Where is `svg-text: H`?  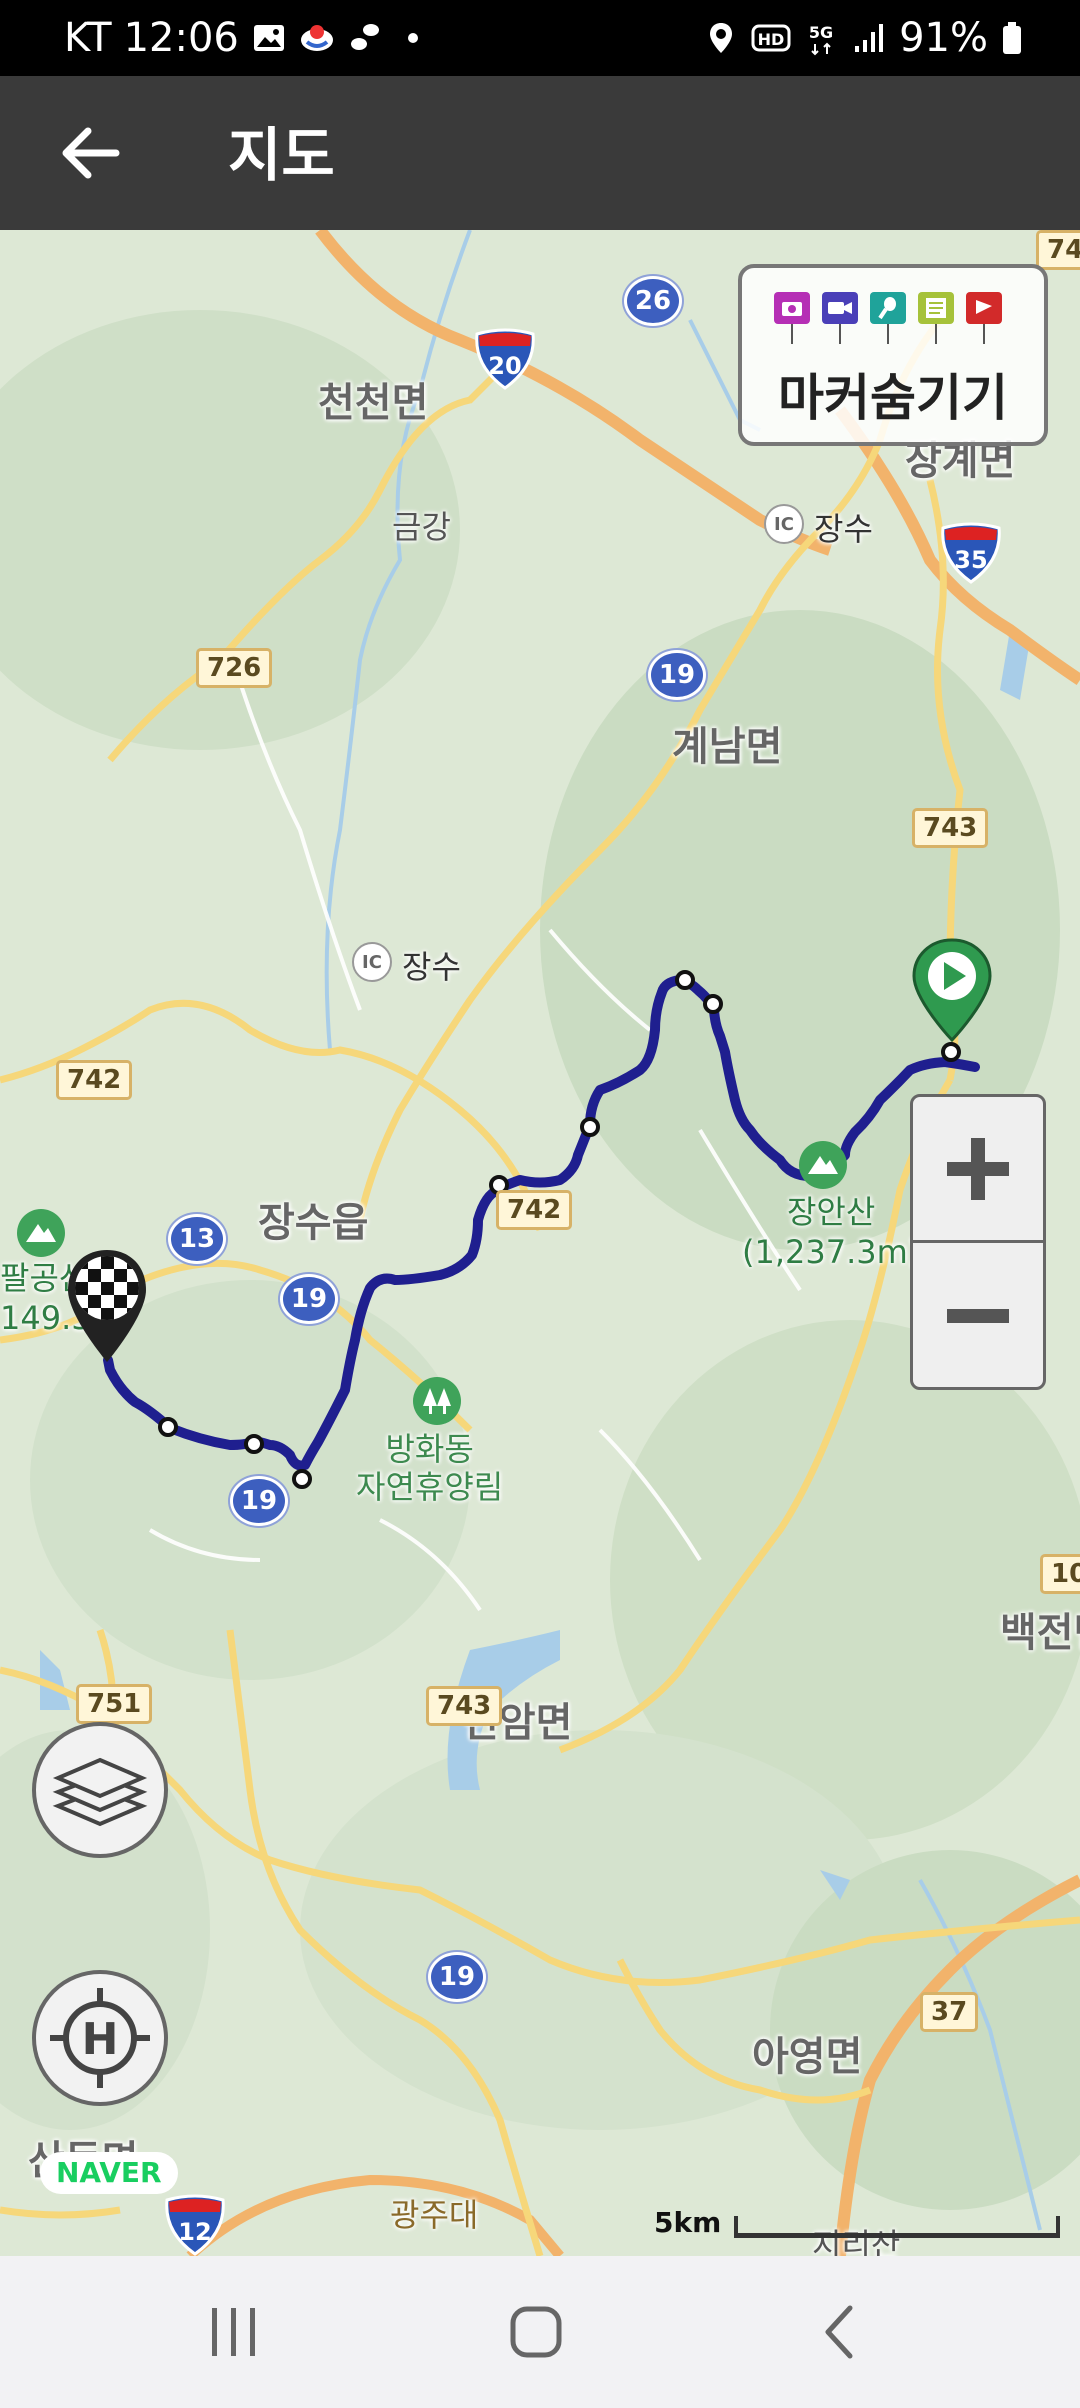 svg-text: H is located at coordinates (100, 2039).